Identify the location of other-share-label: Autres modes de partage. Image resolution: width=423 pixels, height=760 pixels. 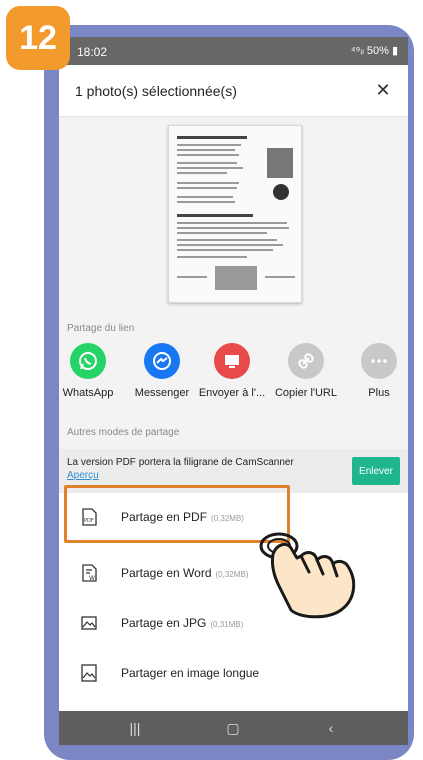
(123, 432).